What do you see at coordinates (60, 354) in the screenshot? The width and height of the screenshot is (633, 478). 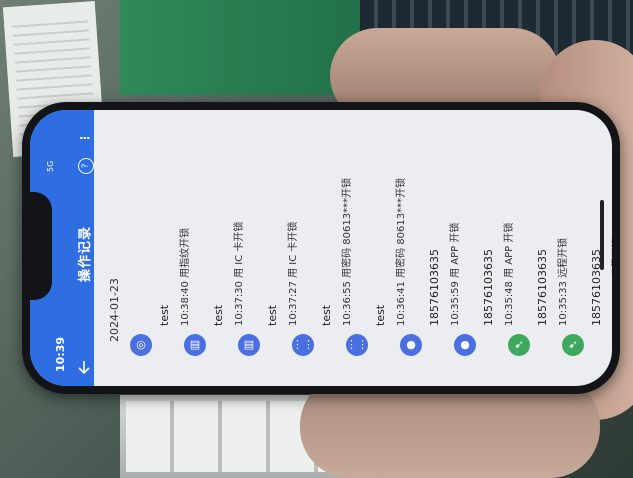 I see `status-time: 10:39` at bounding box center [60, 354].